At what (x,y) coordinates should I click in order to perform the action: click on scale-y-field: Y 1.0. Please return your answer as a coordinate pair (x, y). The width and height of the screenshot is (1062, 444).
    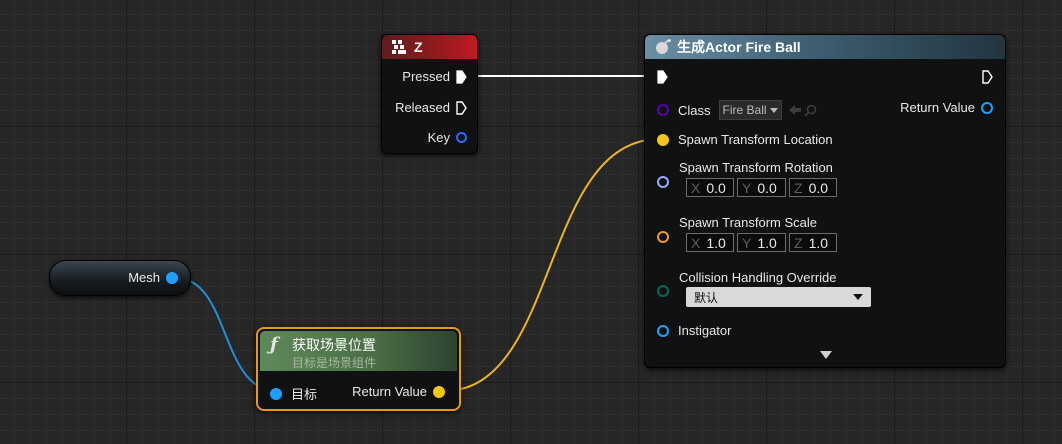
    Looking at the image, I should click on (761, 242).